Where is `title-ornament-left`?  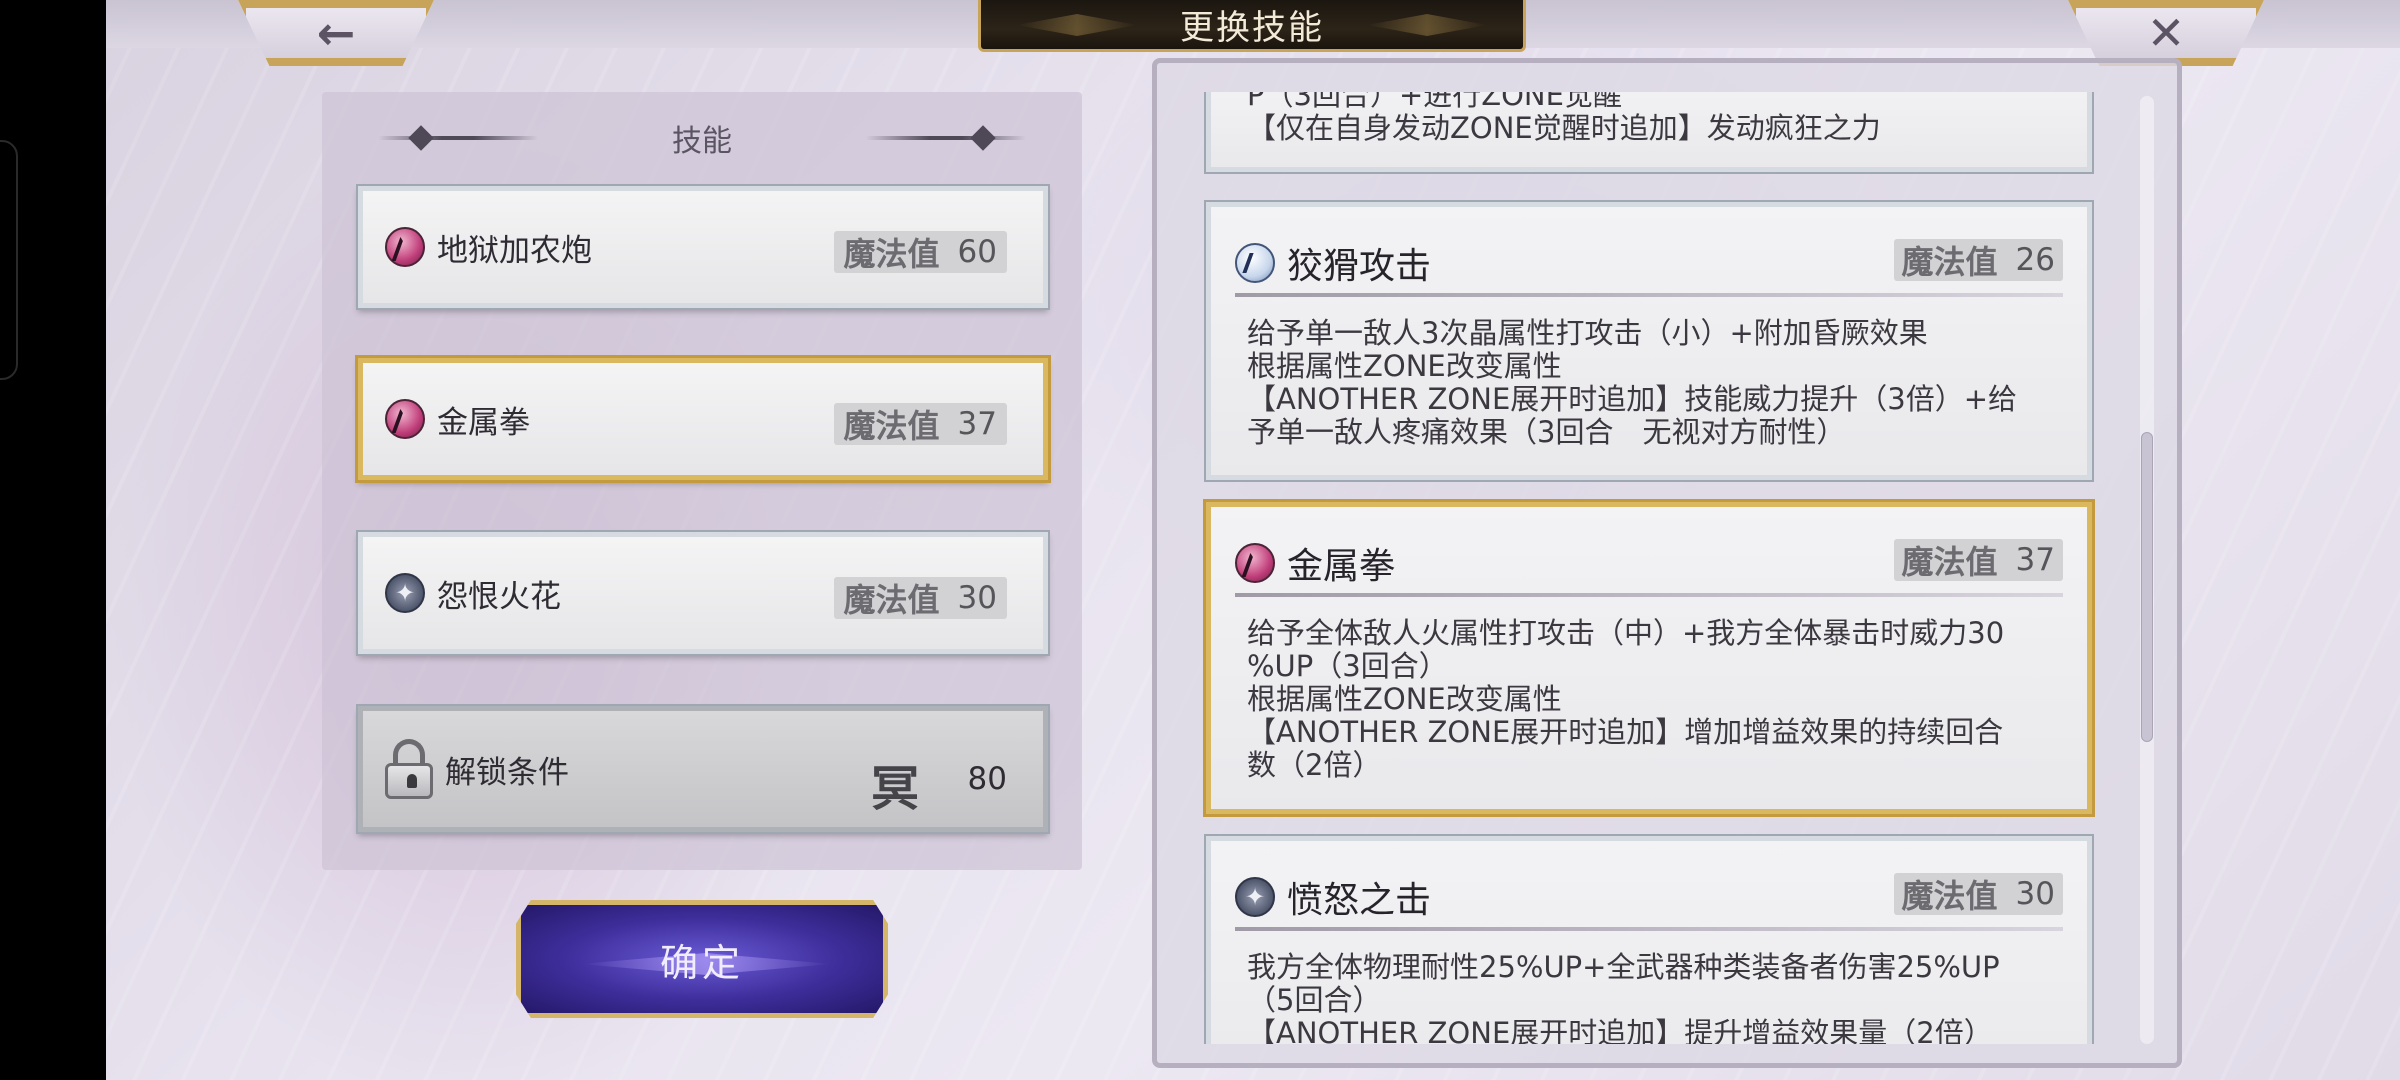
title-ornament-left is located at coordinates (1077, 25).